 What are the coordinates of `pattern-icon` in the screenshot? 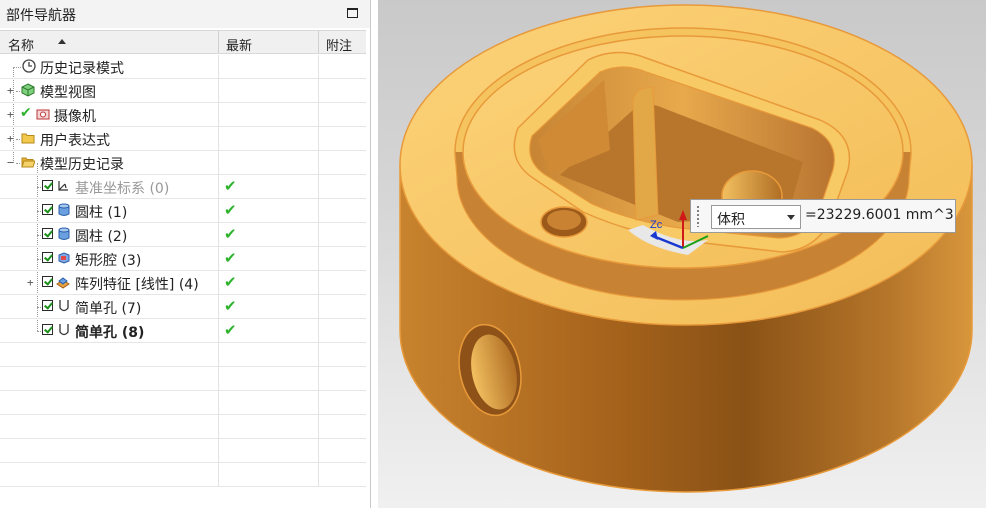 It's located at (63, 283).